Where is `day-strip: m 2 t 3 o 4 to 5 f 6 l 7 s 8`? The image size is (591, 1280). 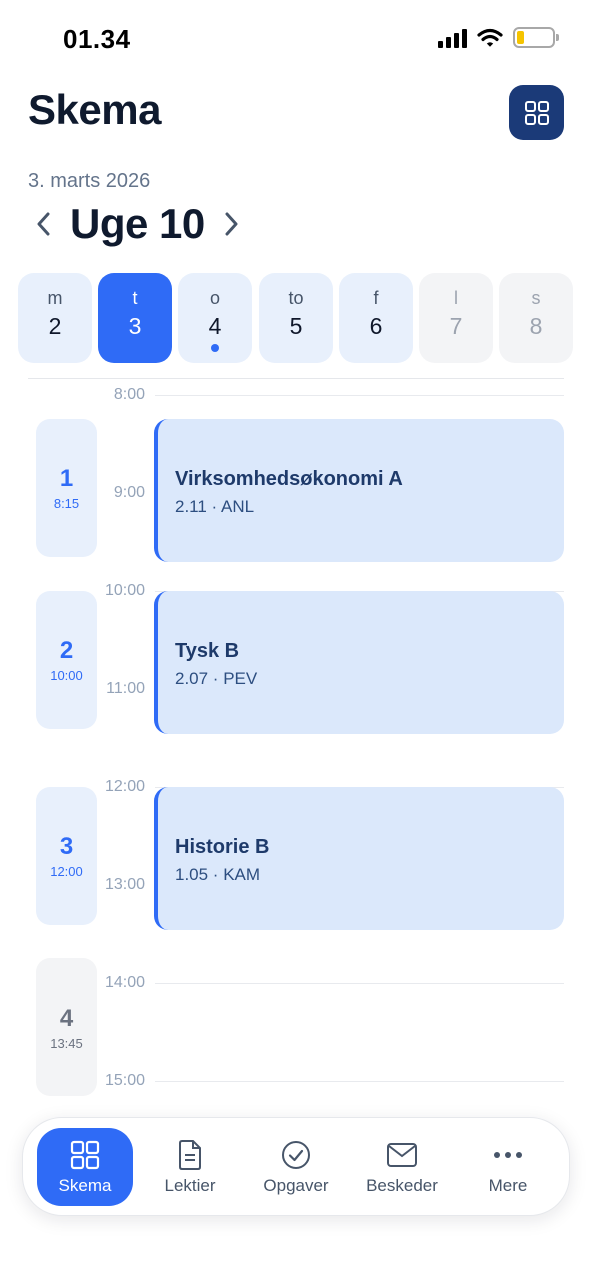 day-strip: m 2 t 3 o 4 to 5 f 6 l 7 s 8 is located at coordinates (295, 318).